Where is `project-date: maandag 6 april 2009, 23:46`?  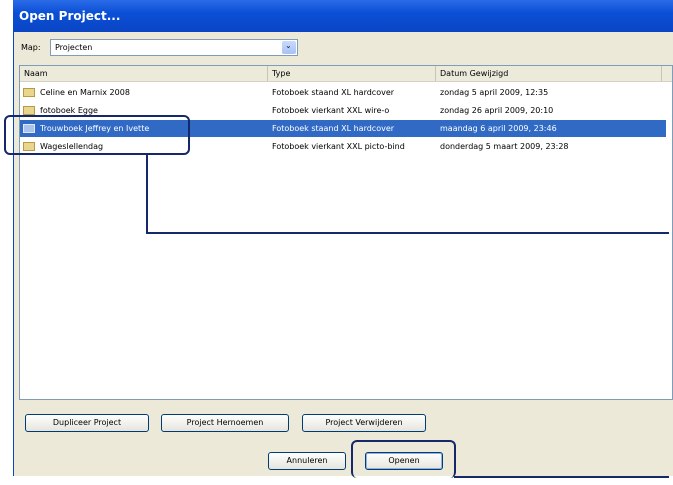 project-date: maandag 6 april 2009, 23:46 is located at coordinates (498, 128).